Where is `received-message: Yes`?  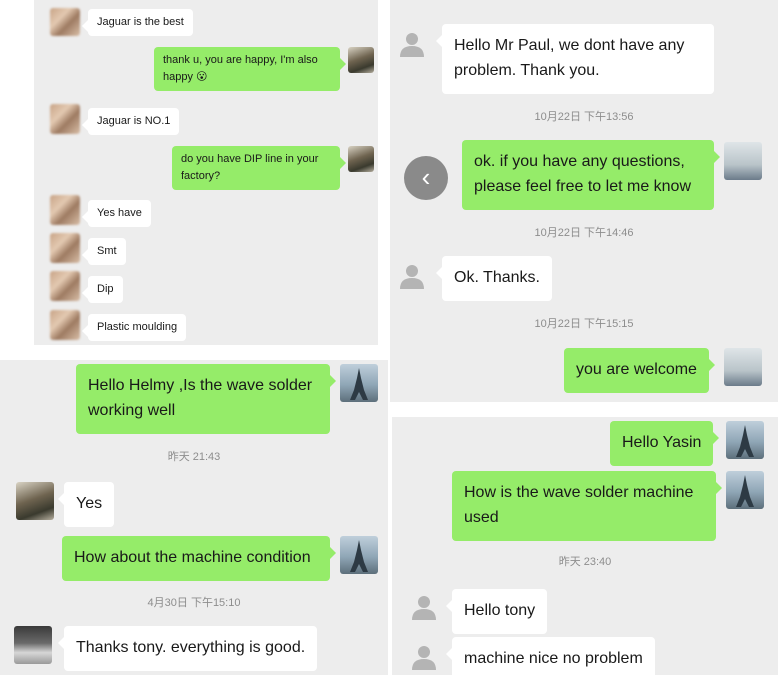
received-message: Yes is located at coordinates (86, 504).